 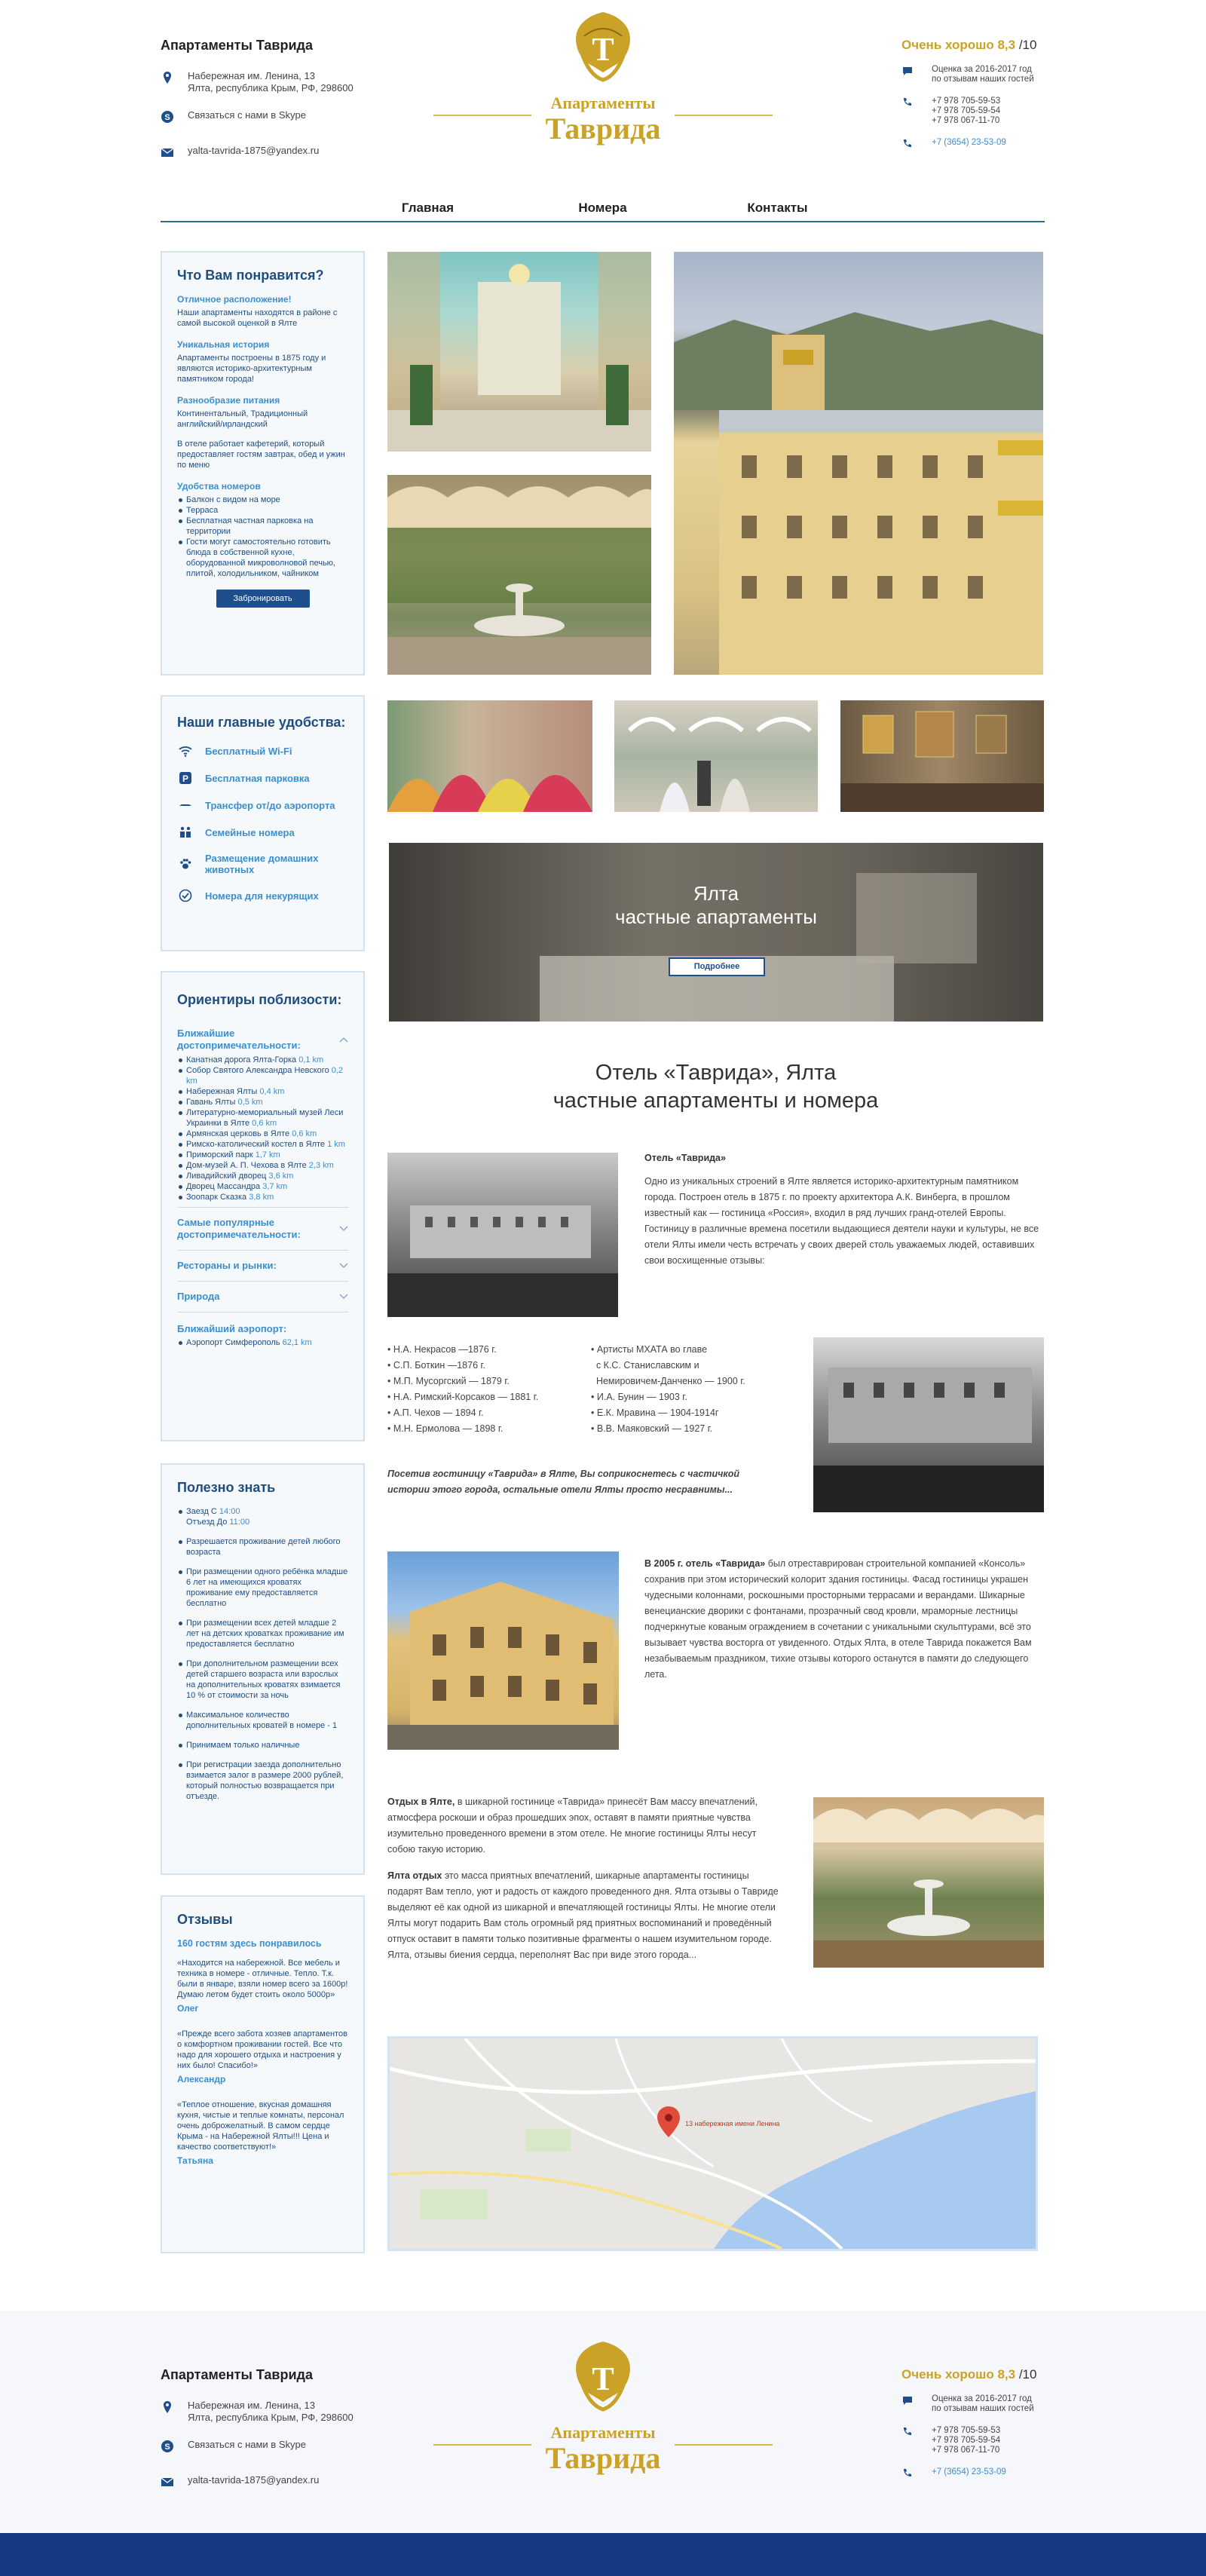 I want to click on patio-art, so click(x=928, y=1888).